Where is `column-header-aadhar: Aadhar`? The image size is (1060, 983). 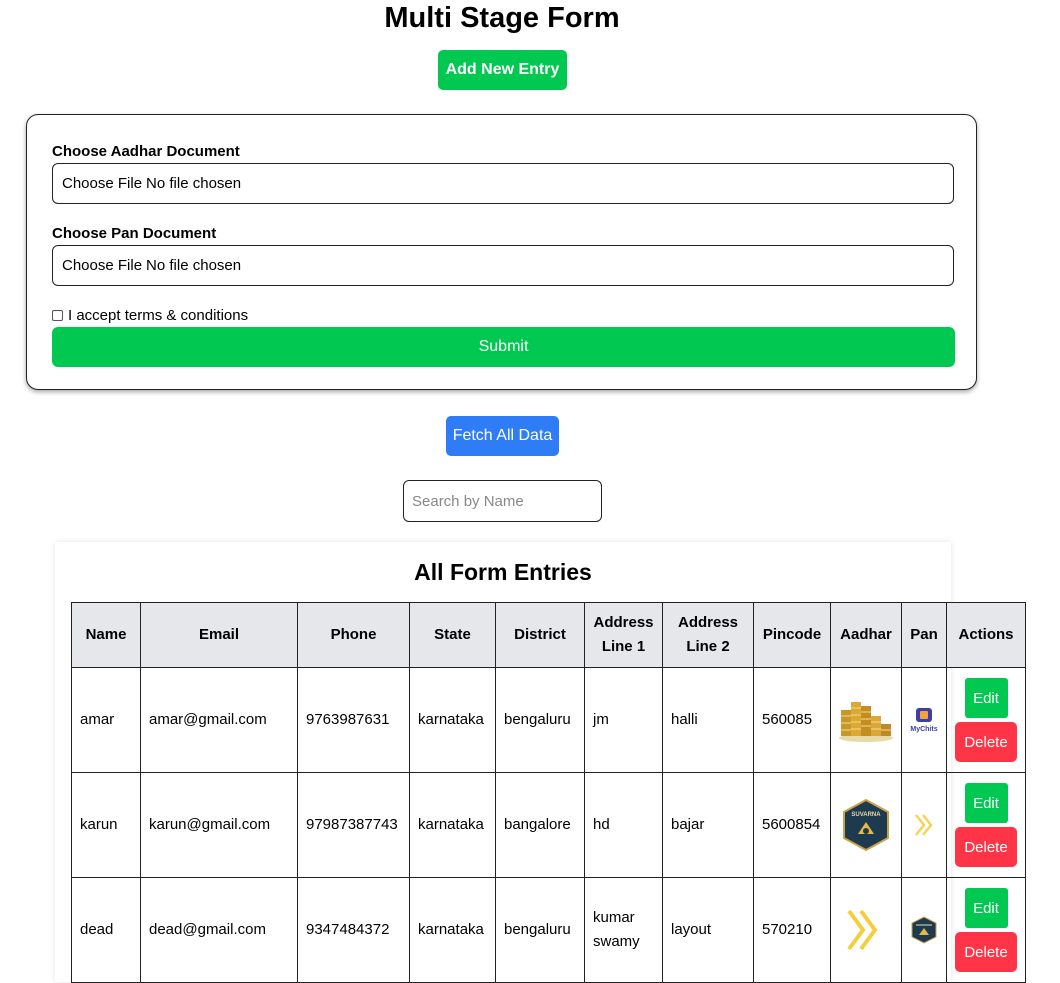 column-header-aadhar: Aadhar is located at coordinates (866, 635).